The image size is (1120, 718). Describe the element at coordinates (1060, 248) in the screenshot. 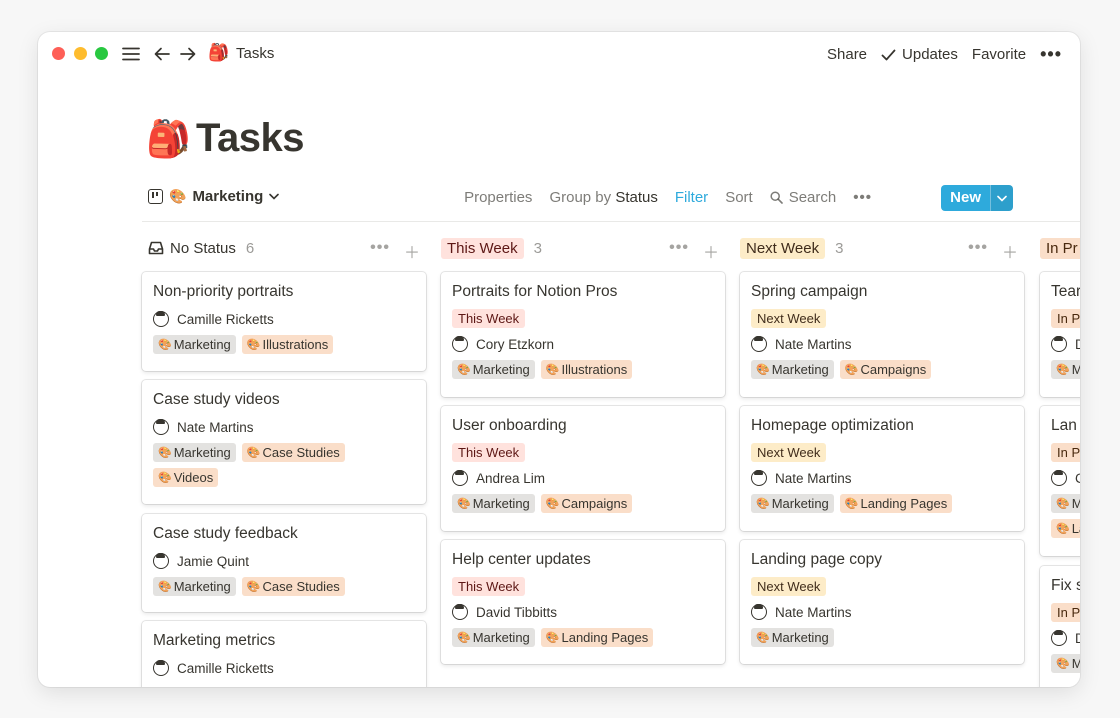

I see `column-label: In Pr` at that location.